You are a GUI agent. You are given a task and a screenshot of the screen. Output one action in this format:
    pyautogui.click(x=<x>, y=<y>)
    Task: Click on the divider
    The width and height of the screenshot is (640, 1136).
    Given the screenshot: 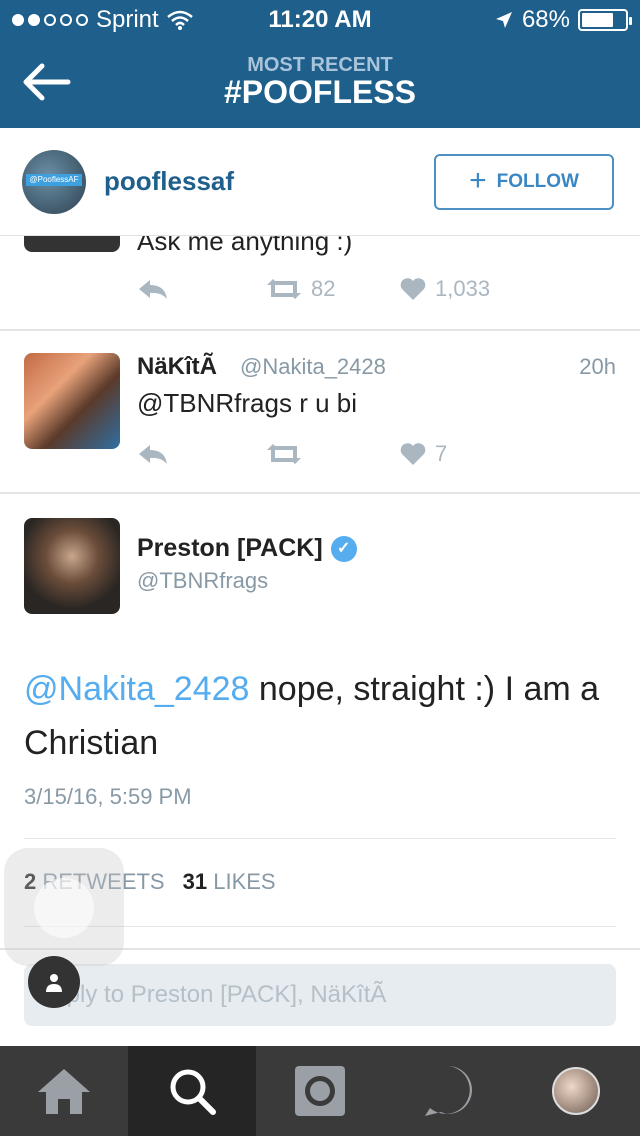 What is the action you would take?
    pyautogui.click(x=320, y=838)
    